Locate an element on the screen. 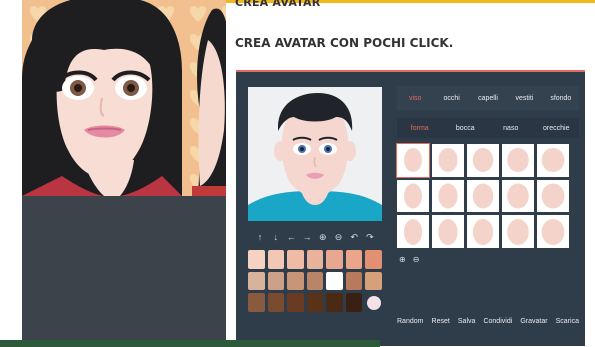  arrow-right-icon: → is located at coordinates (307, 237).